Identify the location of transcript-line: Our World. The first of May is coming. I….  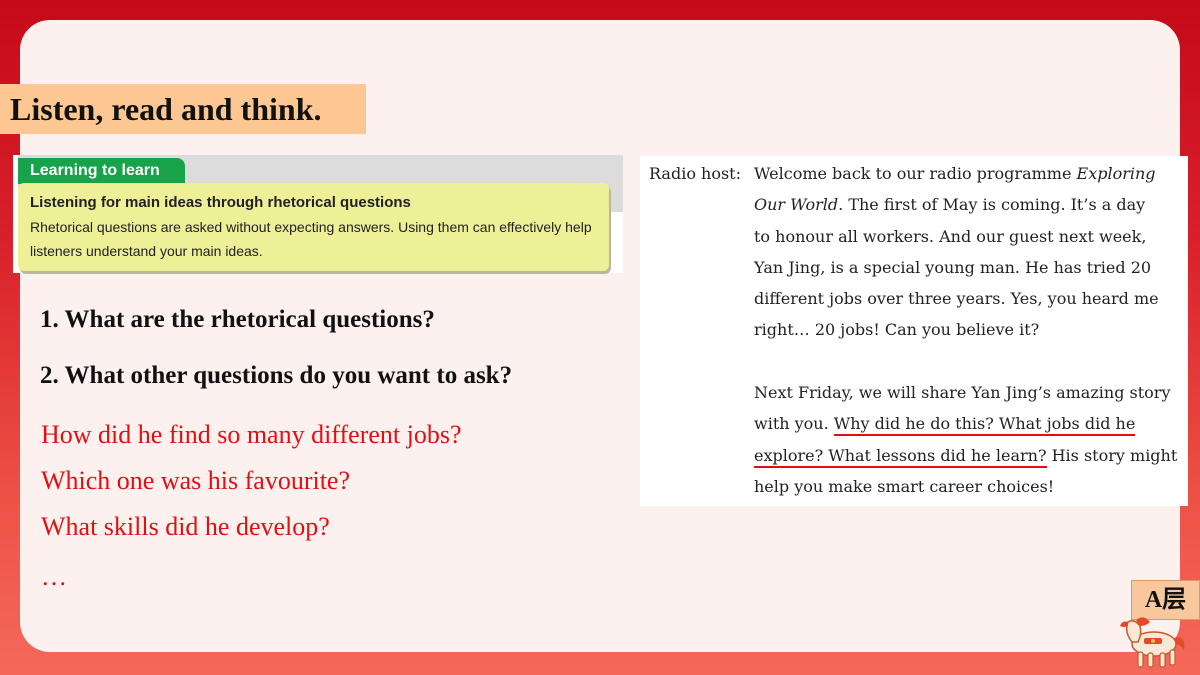
(965, 210).